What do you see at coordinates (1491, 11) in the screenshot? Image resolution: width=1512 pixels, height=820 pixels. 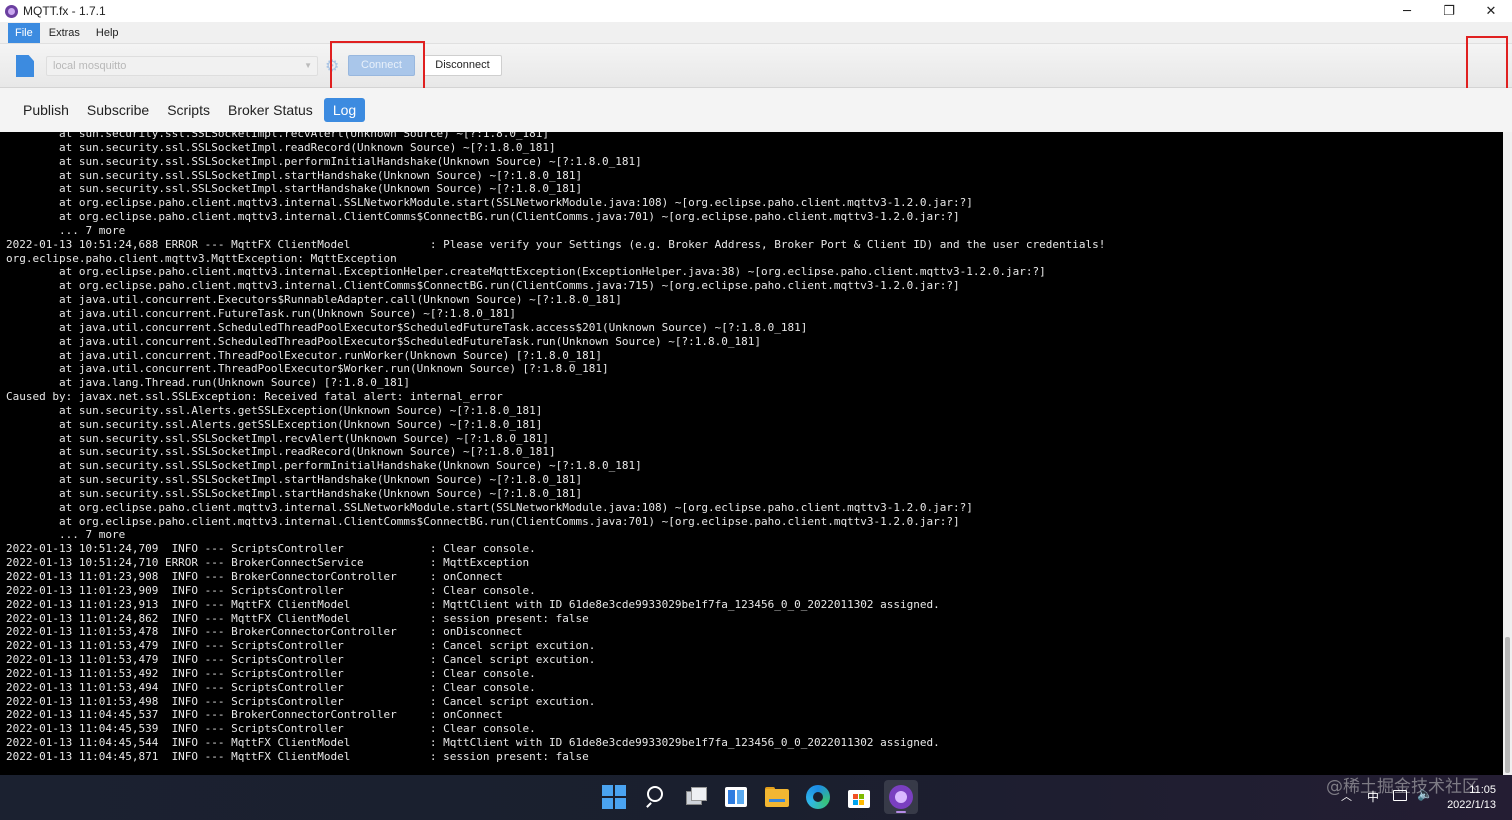 I see `close-button: ✕` at bounding box center [1491, 11].